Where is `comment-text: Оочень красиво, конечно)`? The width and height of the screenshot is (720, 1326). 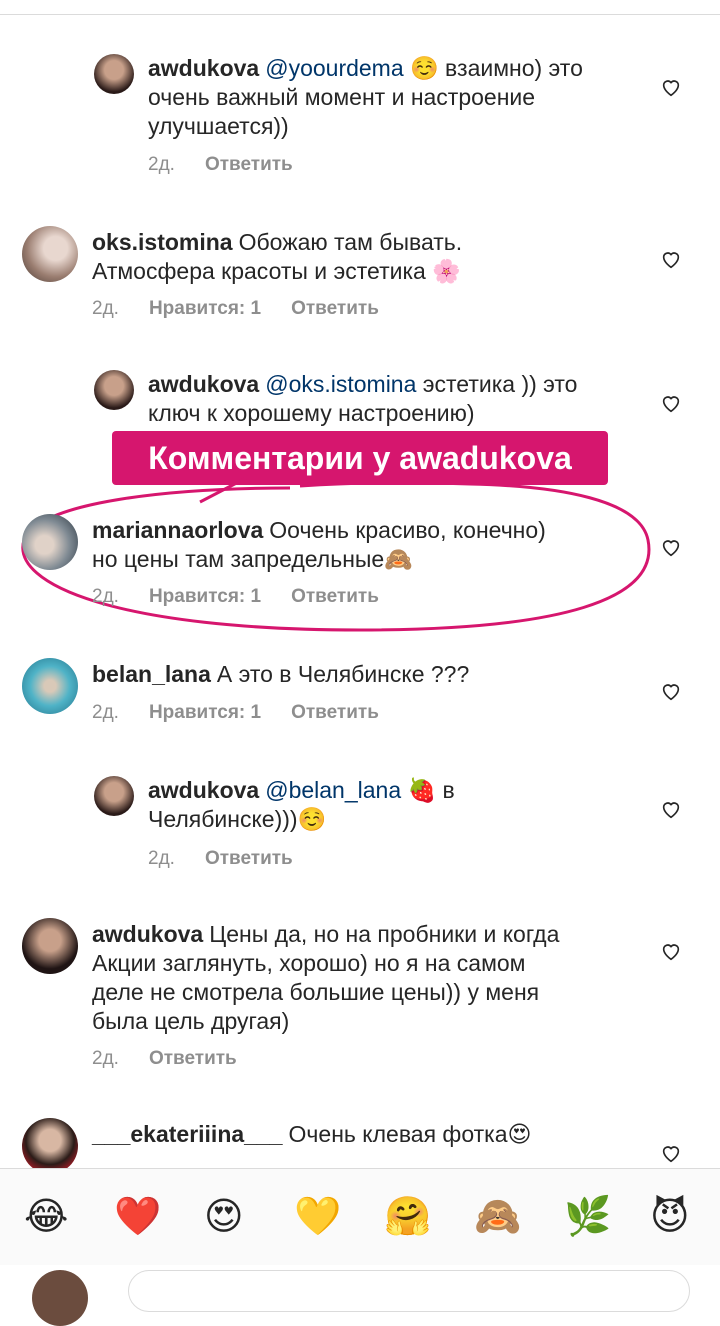
comment-text: Оочень красиво, конечно) is located at coordinates (407, 530).